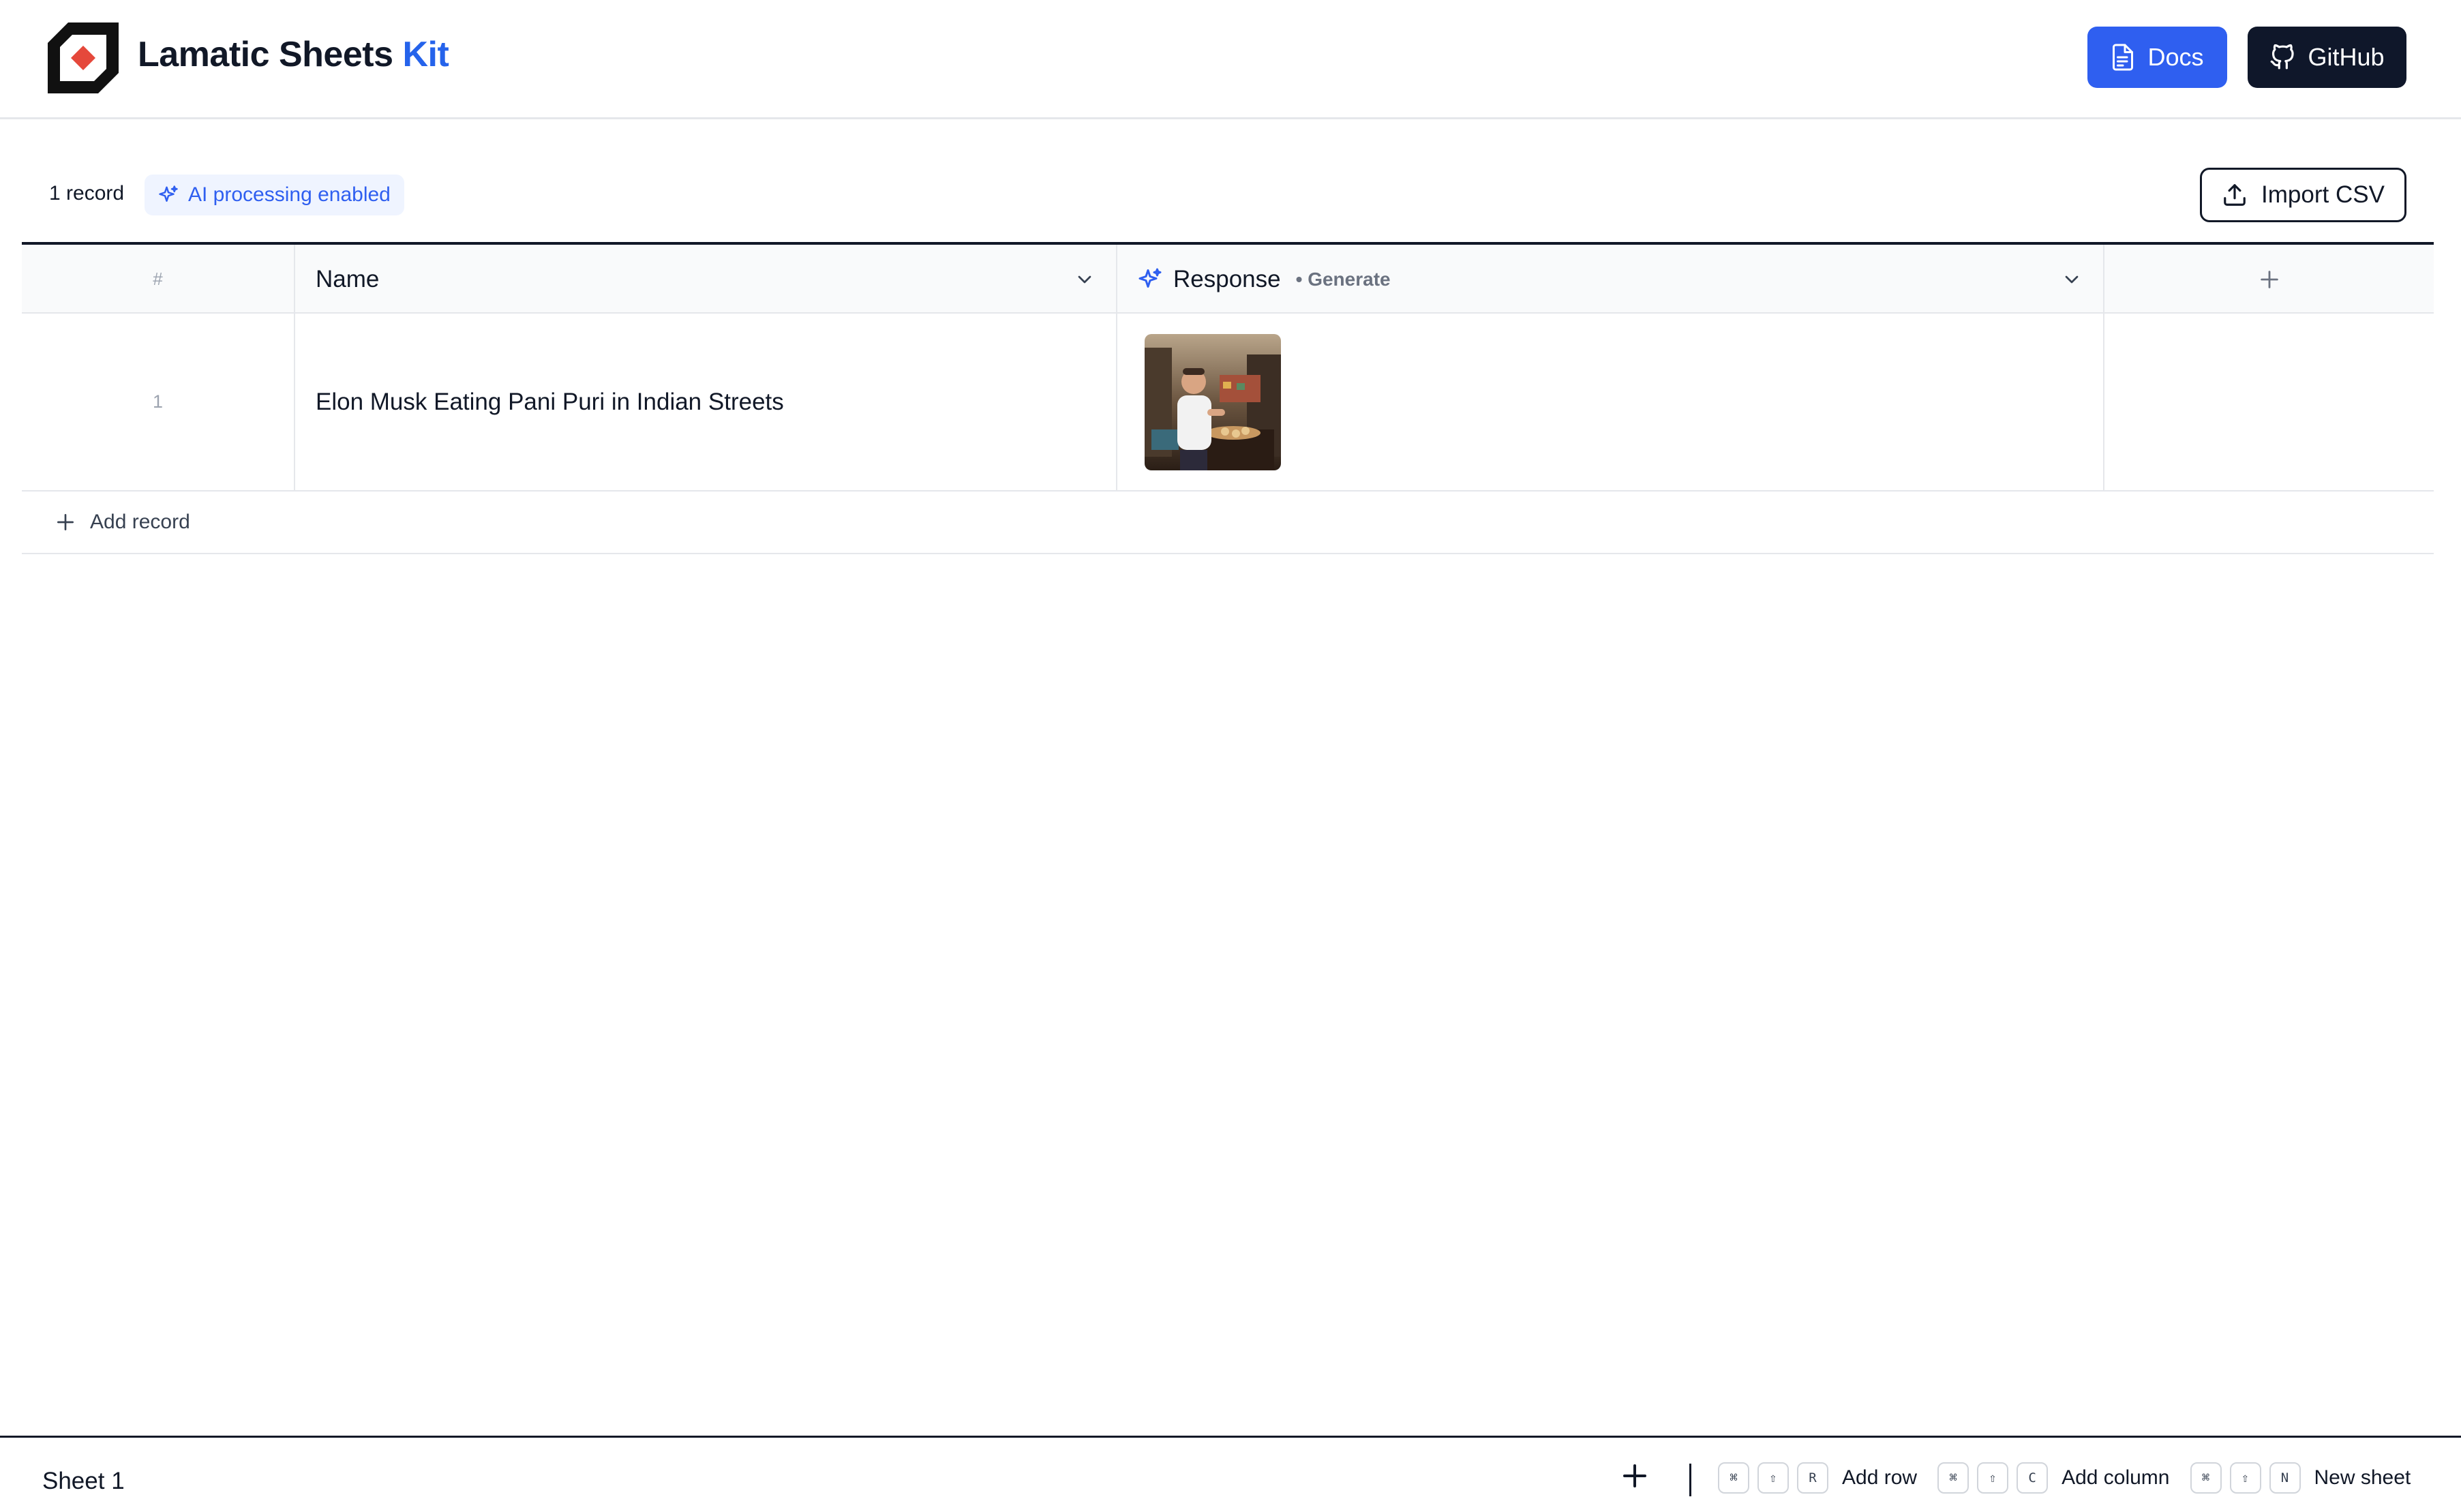  I want to click on add-column-button, so click(2269, 279).